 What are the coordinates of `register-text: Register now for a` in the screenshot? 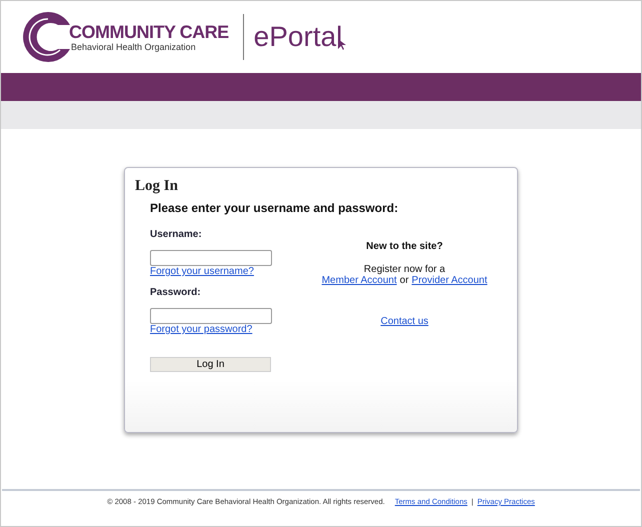 It's located at (405, 269).